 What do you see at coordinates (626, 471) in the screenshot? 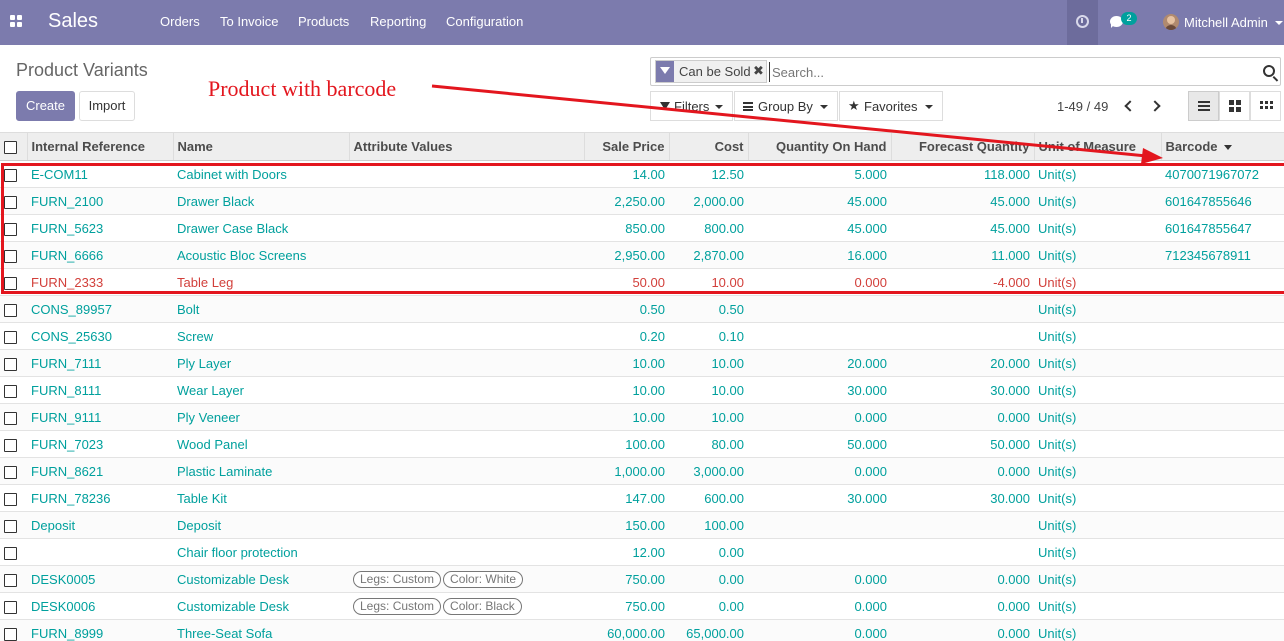
I see `cell-sale-price: 1,000.00` at bounding box center [626, 471].